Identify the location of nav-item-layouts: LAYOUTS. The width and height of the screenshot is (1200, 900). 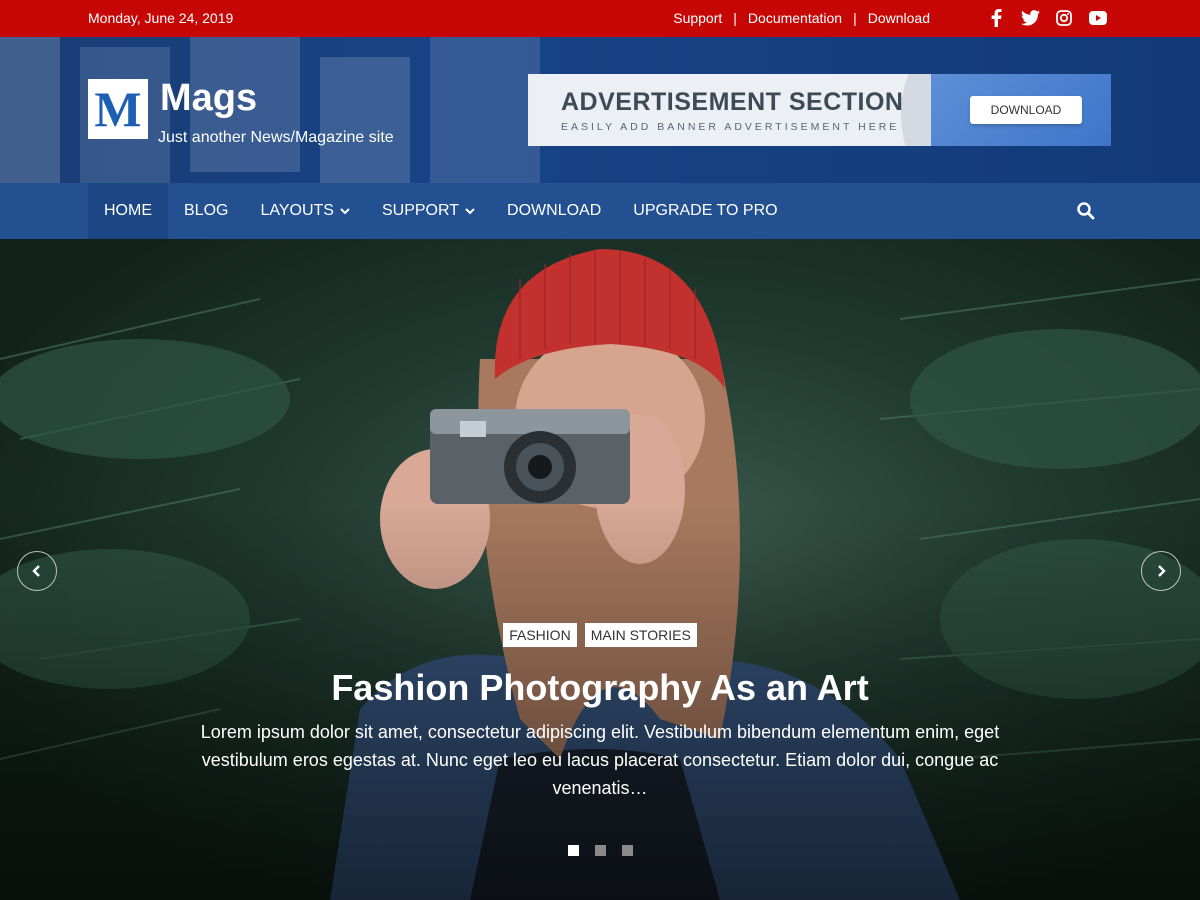
(305, 211).